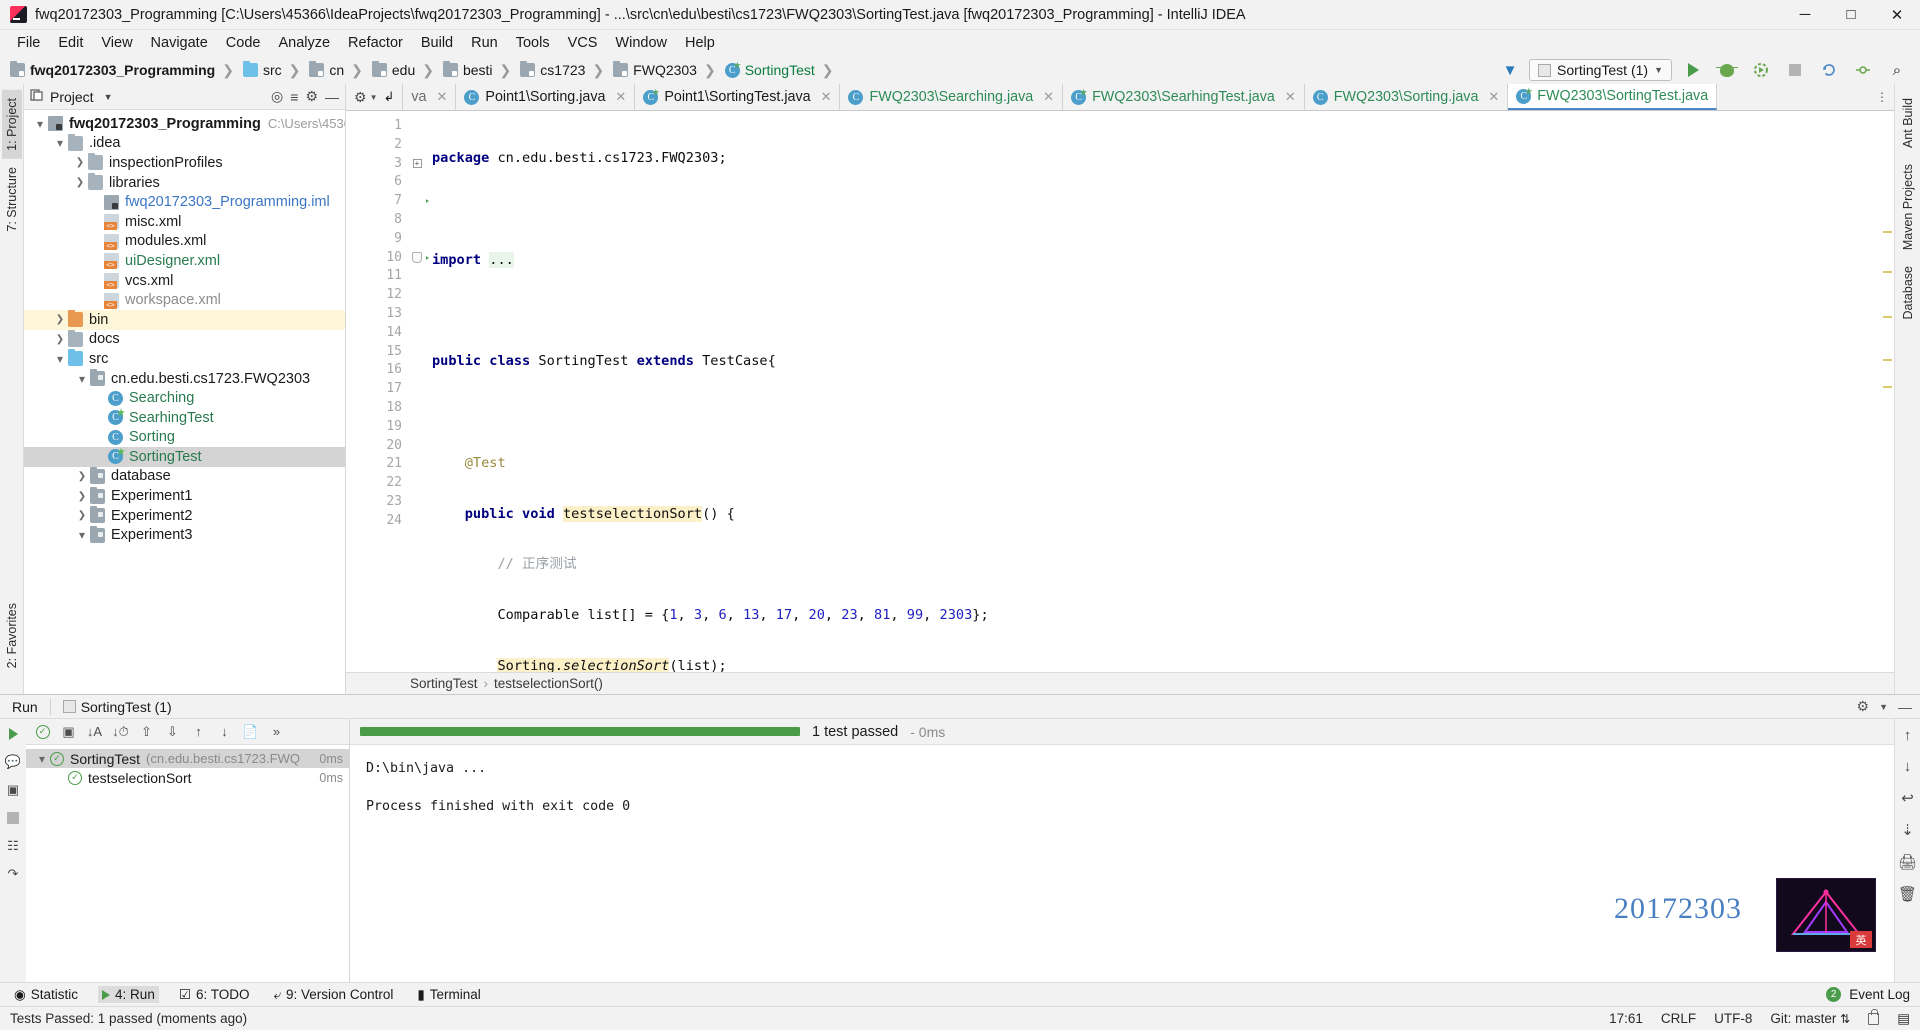 The width and height of the screenshot is (1920, 1030). I want to click on tree-item-docs: docs, so click(184, 339).